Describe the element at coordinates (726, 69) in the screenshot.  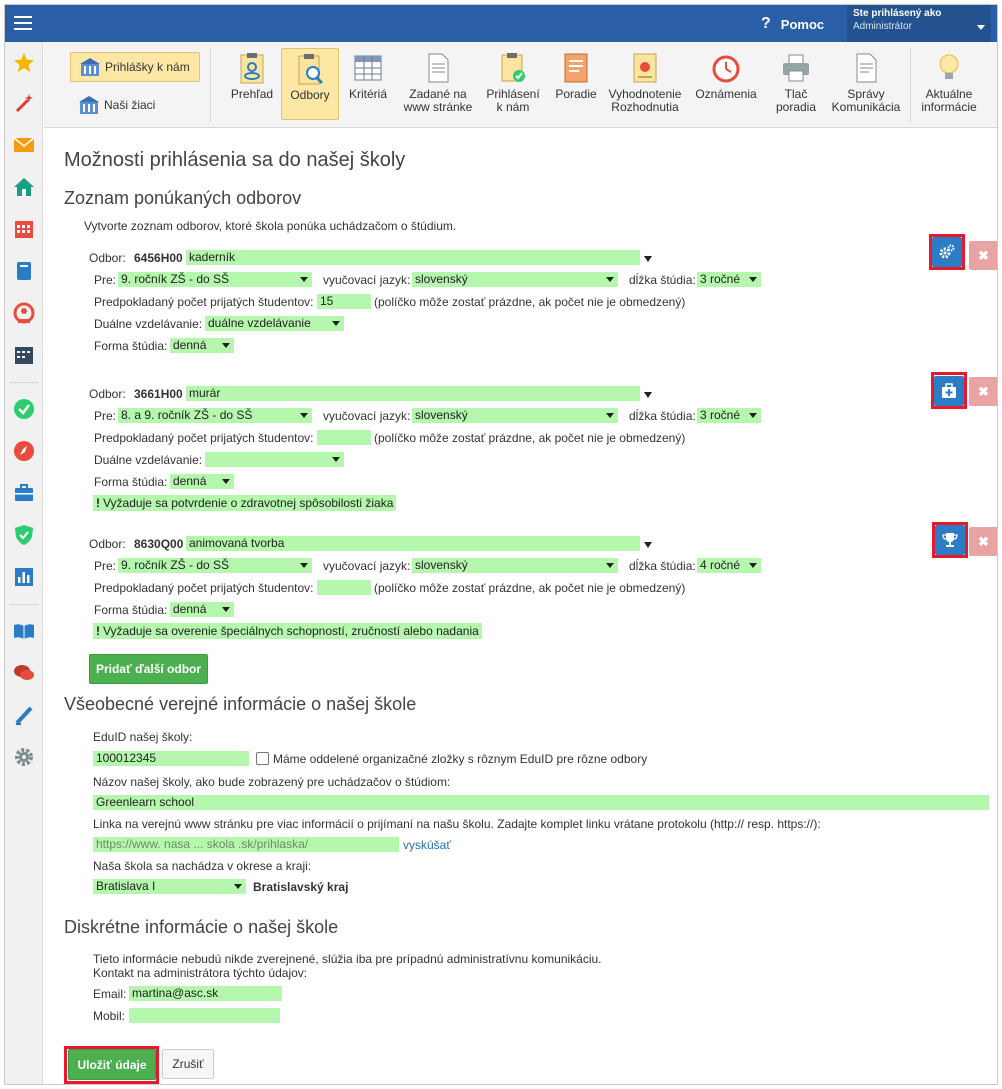
I see `clock-alarm-icon` at that location.